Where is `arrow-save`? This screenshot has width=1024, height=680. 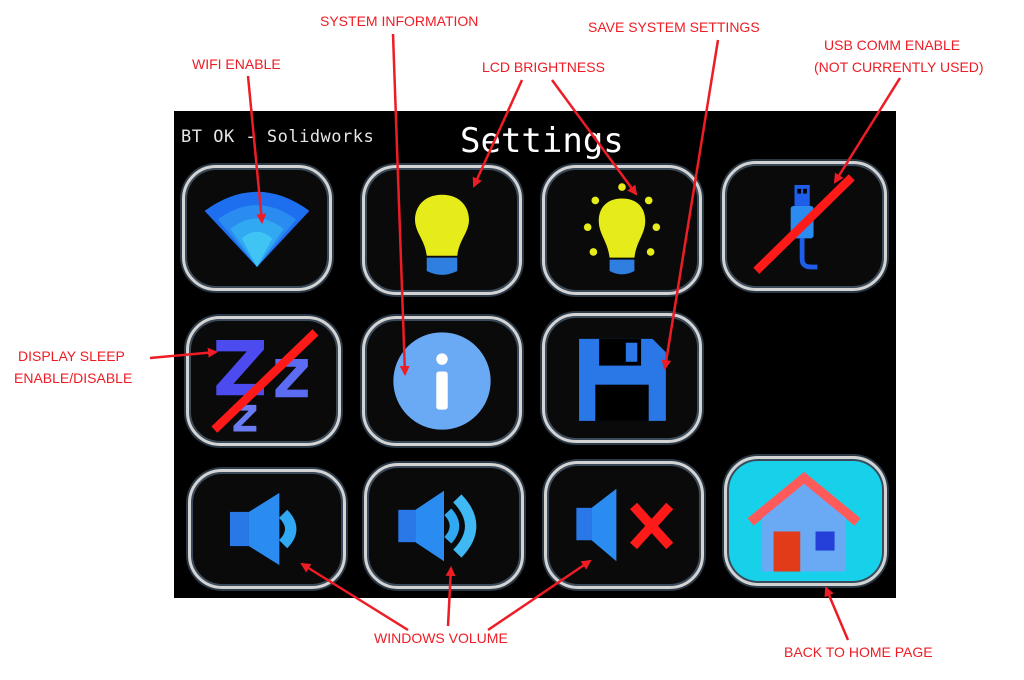
arrow-save is located at coordinates (690, 204).